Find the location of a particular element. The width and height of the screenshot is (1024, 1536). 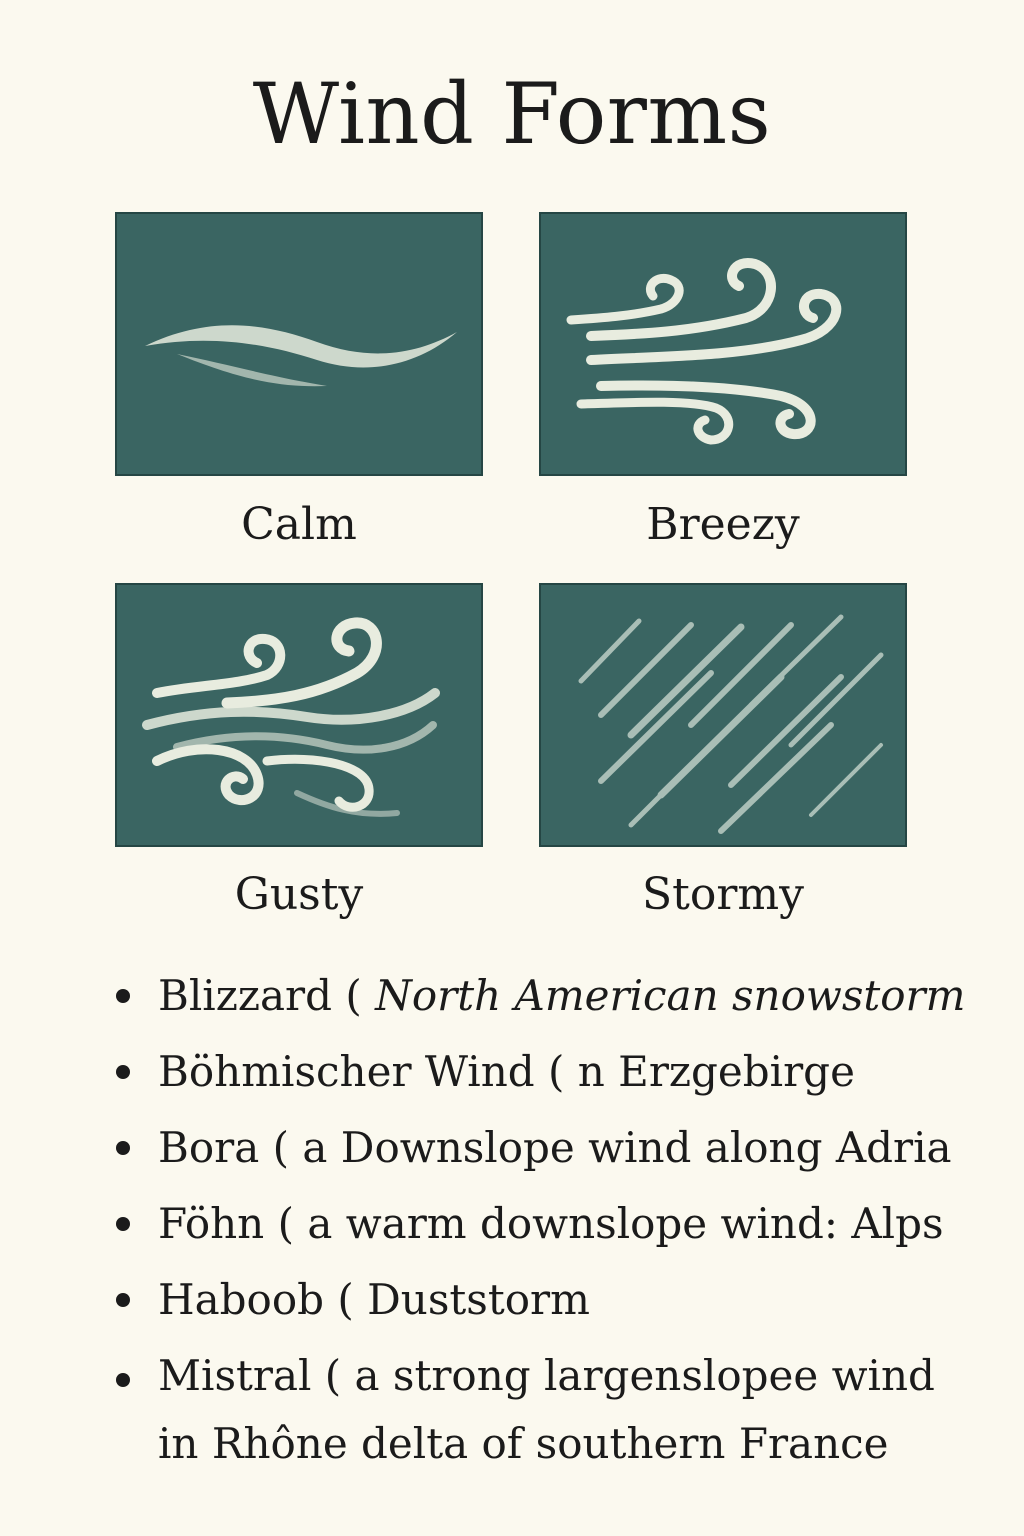

tile-label-calm: Calm is located at coordinates (299, 524).